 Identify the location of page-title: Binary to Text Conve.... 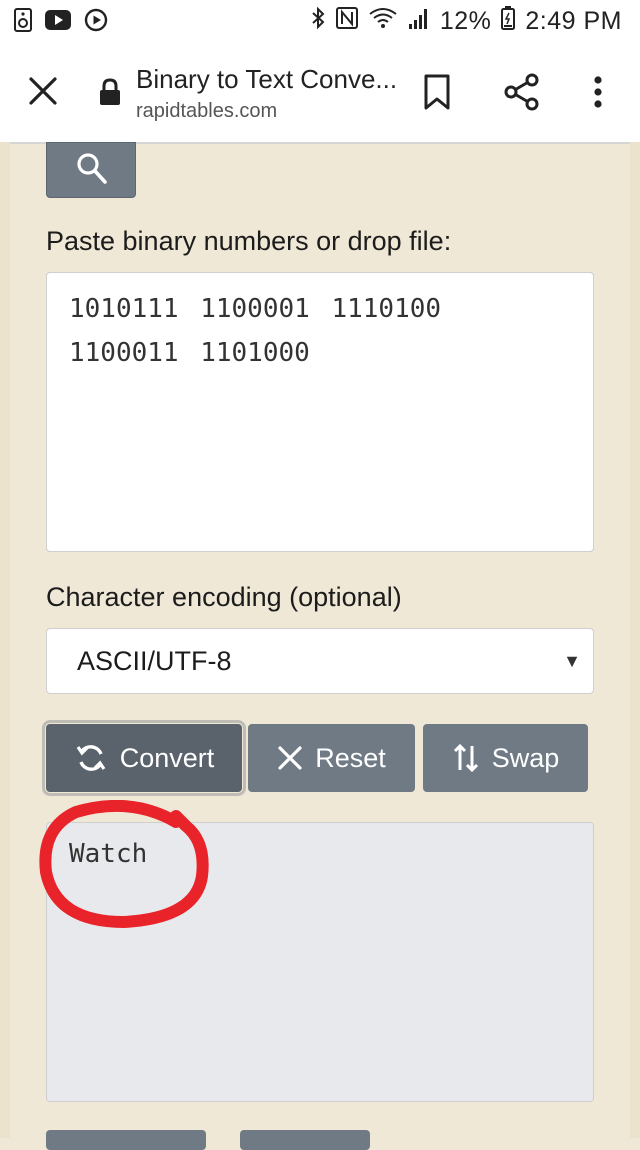
(267, 79).